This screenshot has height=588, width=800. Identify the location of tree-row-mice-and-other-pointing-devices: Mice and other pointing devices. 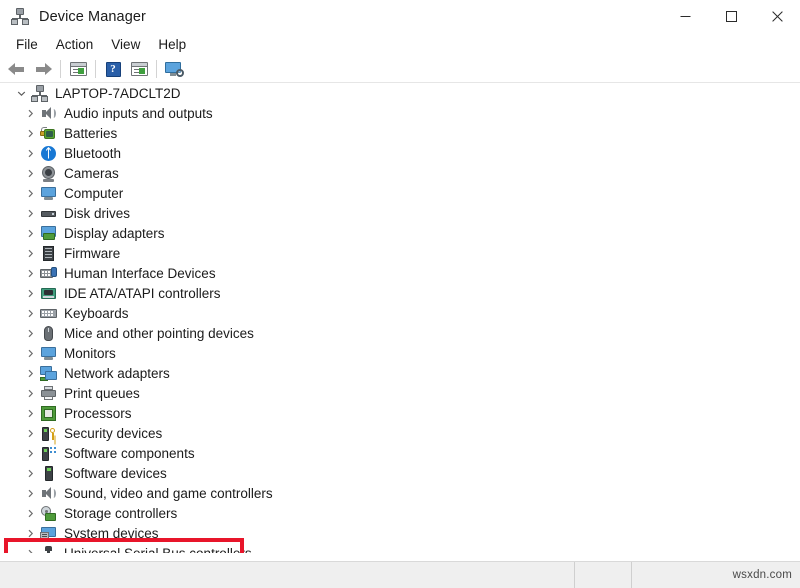
(400, 333).